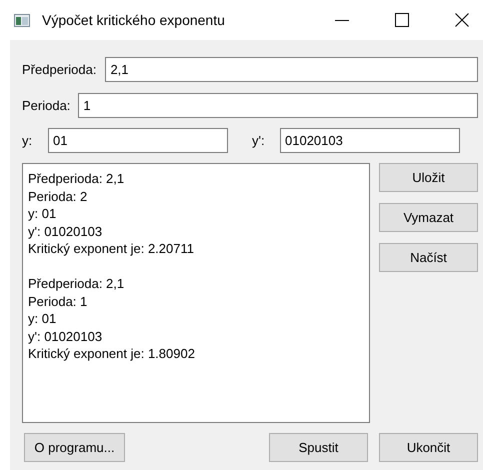  Describe the element at coordinates (46, 105) in the screenshot. I see `field-label: Perioda:` at that location.